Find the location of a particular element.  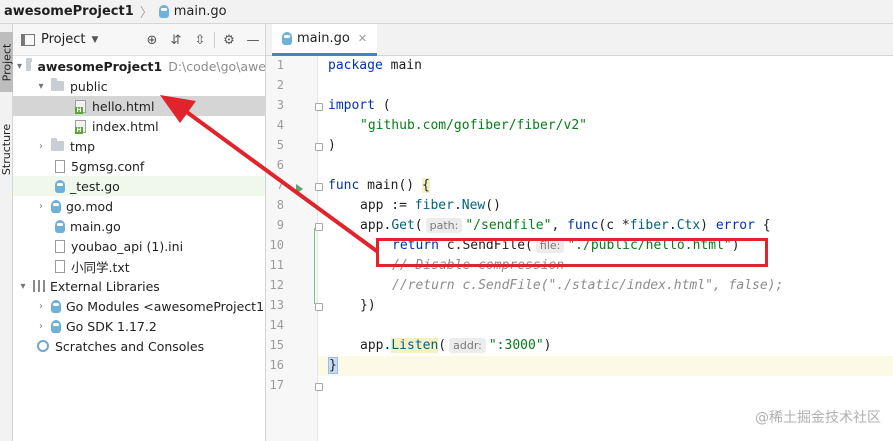

annotation-arrow is located at coordinates (270, 174).